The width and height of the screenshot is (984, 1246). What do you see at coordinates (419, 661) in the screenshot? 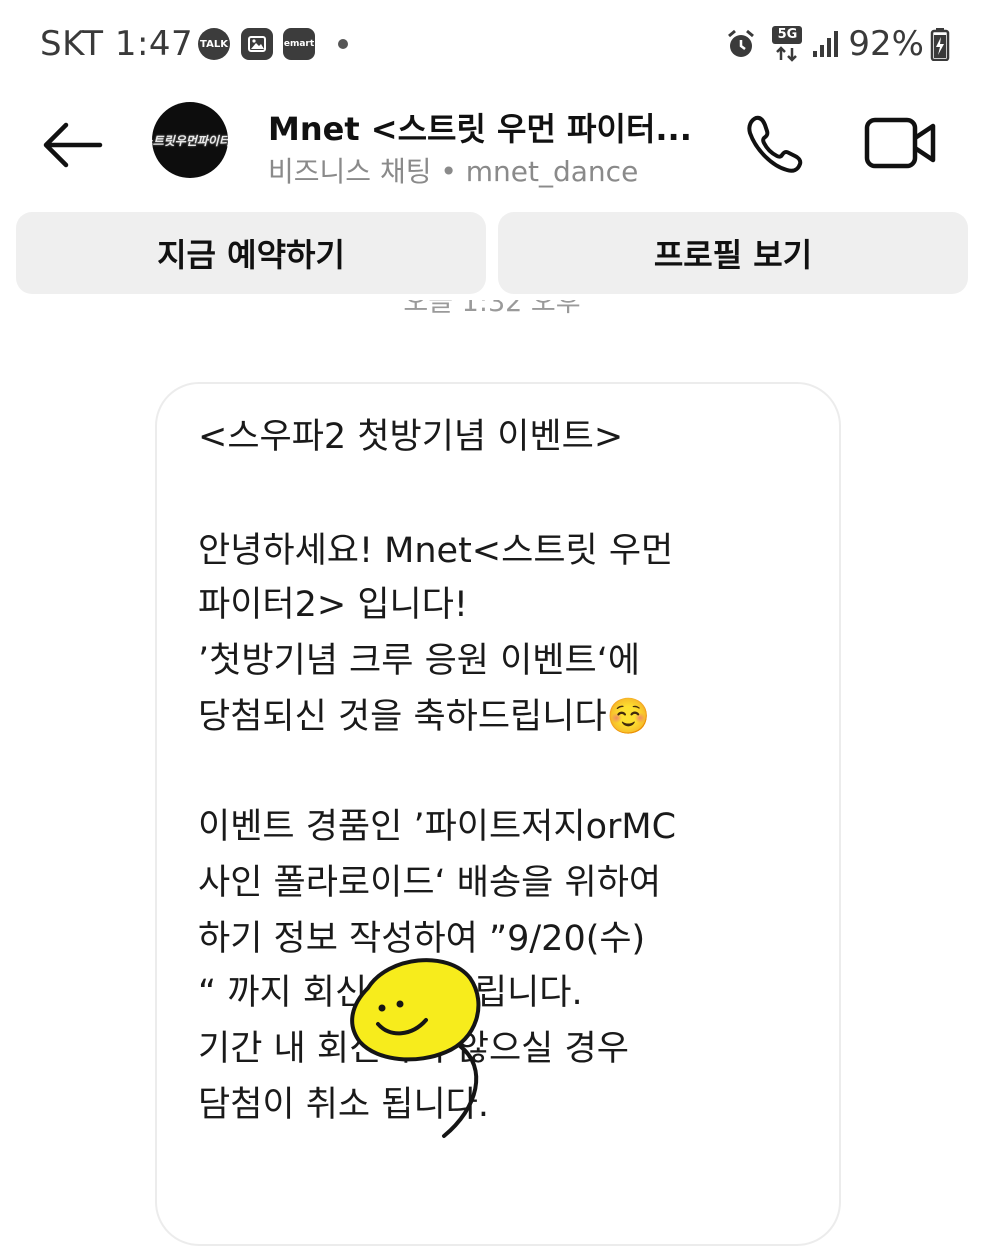
I see `message-line: ’첫방기념 크루 응원 이벤트‘에` at bounding box center [419, 661].